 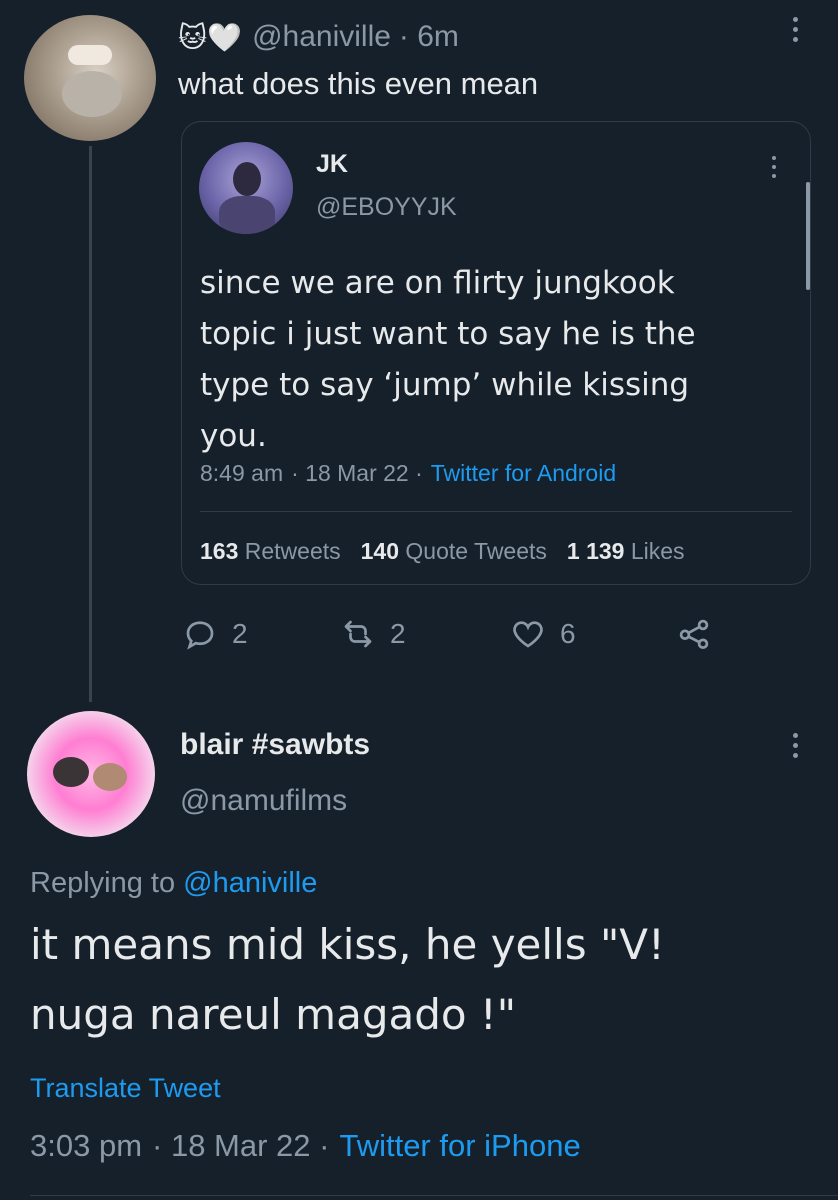 What do you see at coordinates (528, 634) in the screenshot?
I see `heart-icon` at bounding box center [528, 634].